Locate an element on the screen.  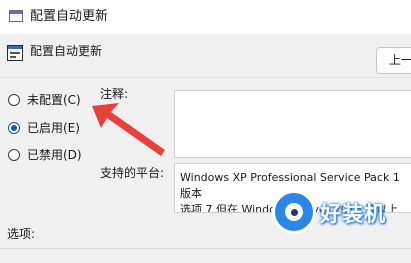
options-label: 选项: is located at coordinates (21, 234).